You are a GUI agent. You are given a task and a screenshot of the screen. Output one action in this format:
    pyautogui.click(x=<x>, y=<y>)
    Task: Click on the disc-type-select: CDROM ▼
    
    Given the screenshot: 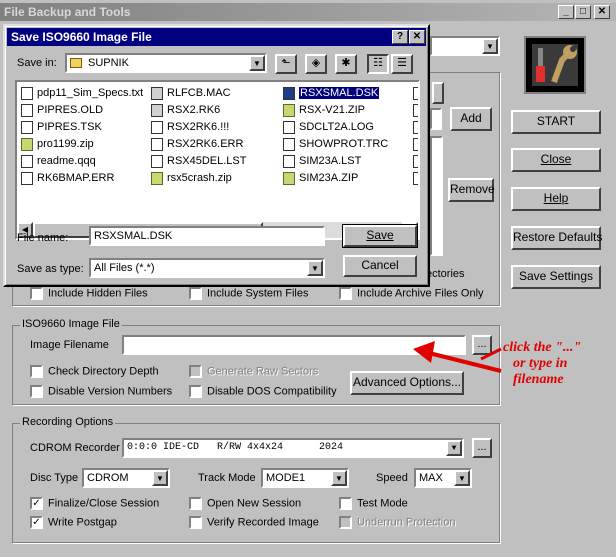 What is the action you would take?
    pyautogui.click(x=126, y=478)
    